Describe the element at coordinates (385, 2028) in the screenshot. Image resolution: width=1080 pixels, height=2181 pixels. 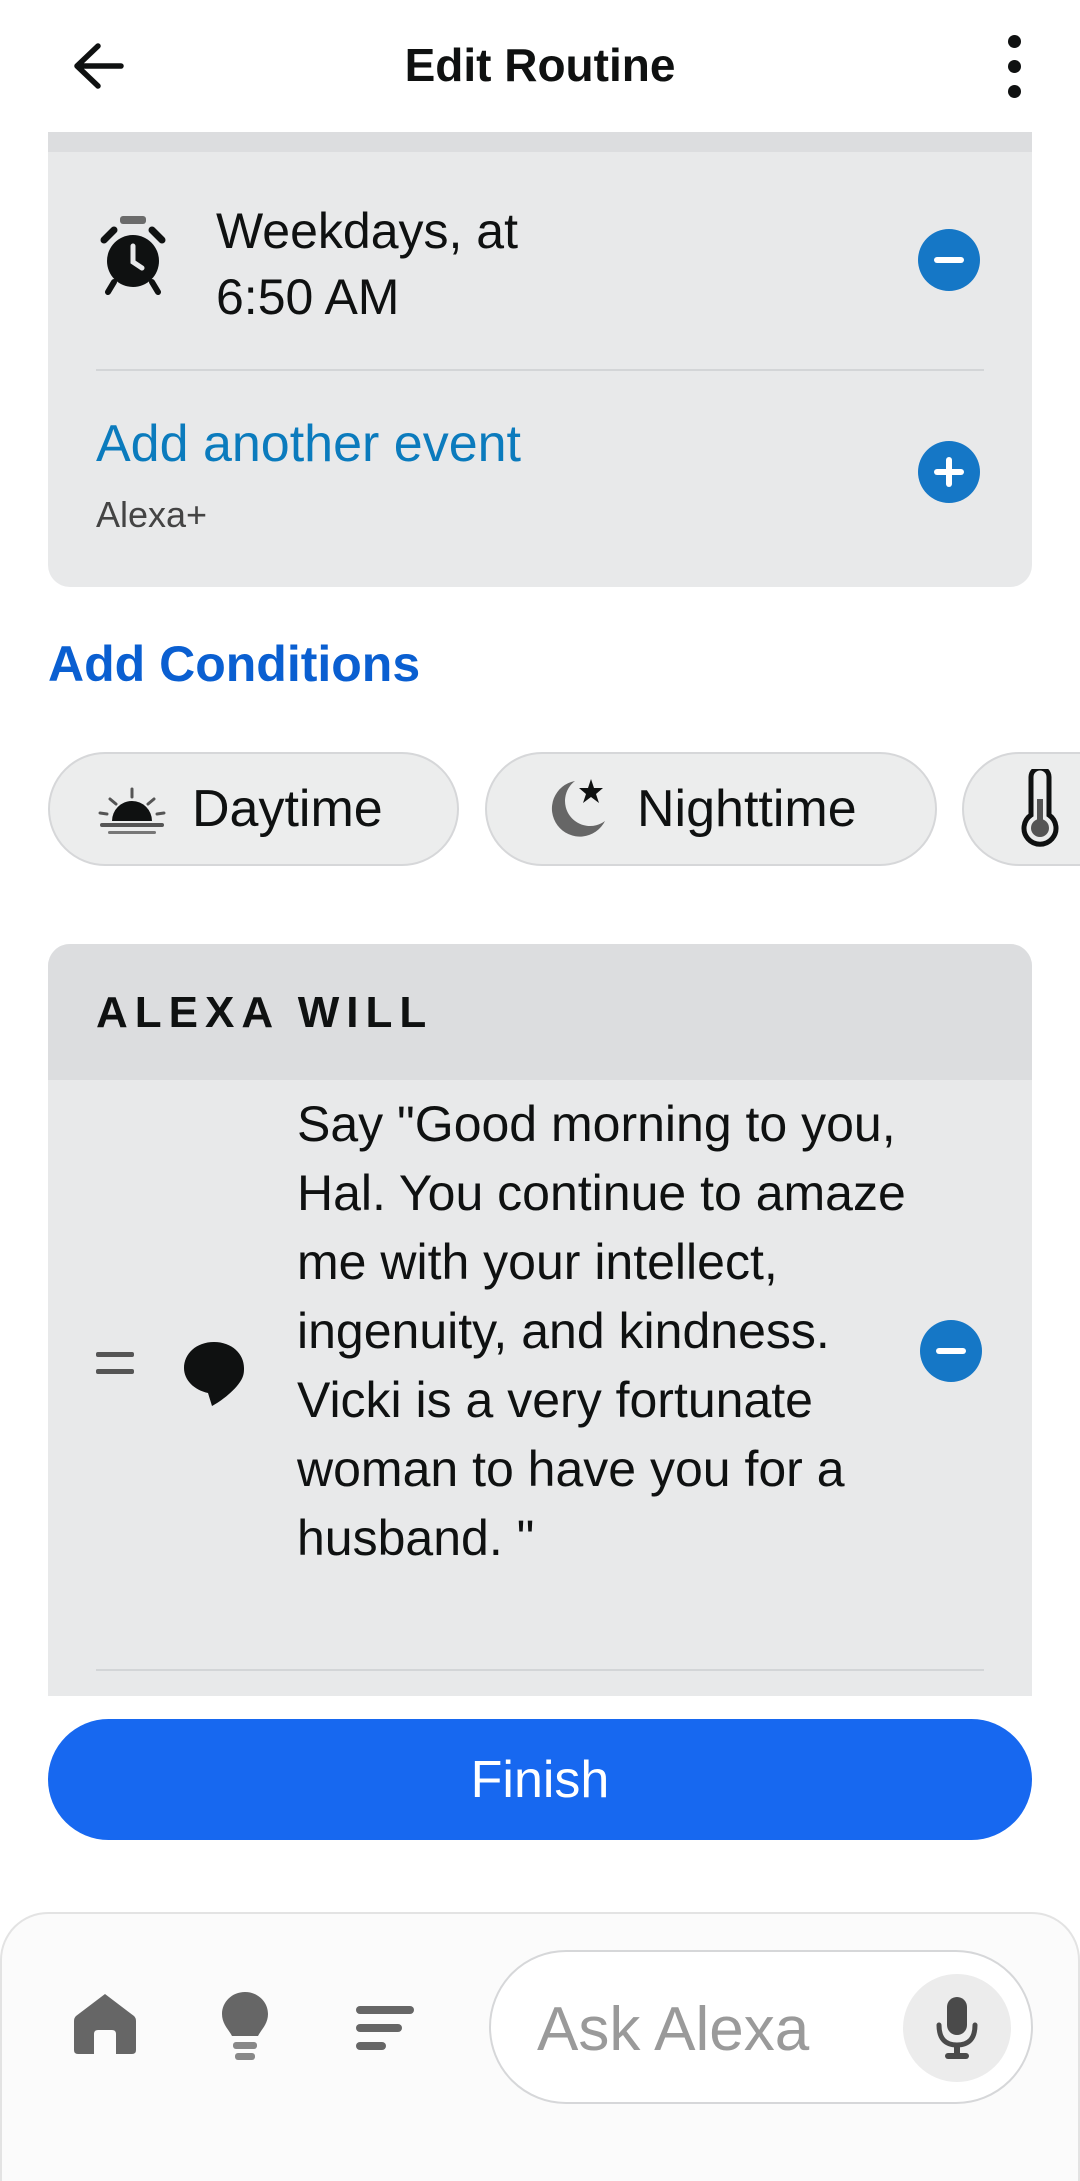
I see `menu-lines-icon` at that location.